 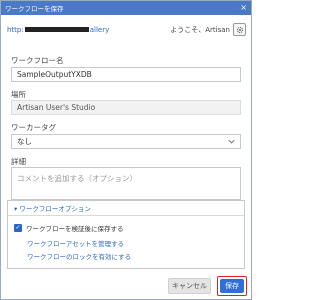 I want to click on redacted-block, so click(x=56, y=29).